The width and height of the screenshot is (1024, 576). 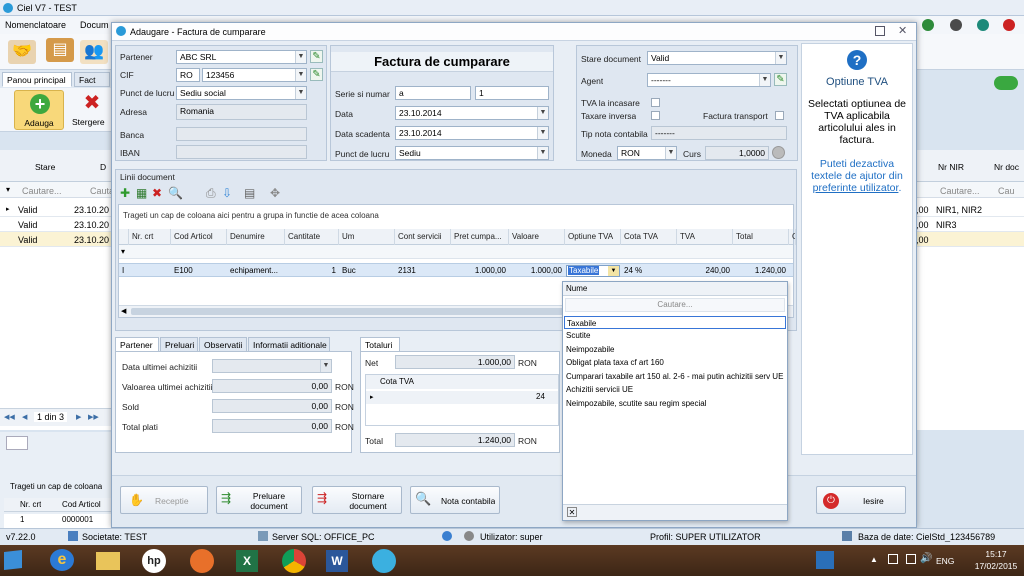 What do you see at coordinates (103, 167) in the screenshot?
I see `col-data: D` at bounding box center [103, 167].